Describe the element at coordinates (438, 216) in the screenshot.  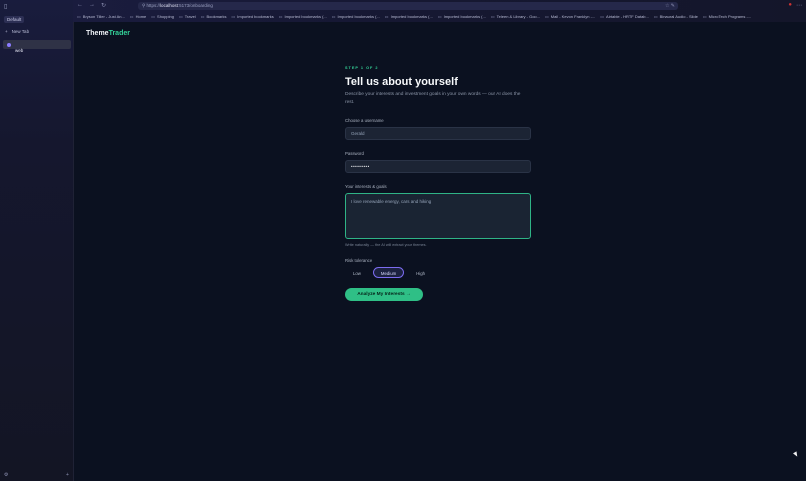
I see `interests-textarea: I love renewable energy, cars and hiking` at that location.